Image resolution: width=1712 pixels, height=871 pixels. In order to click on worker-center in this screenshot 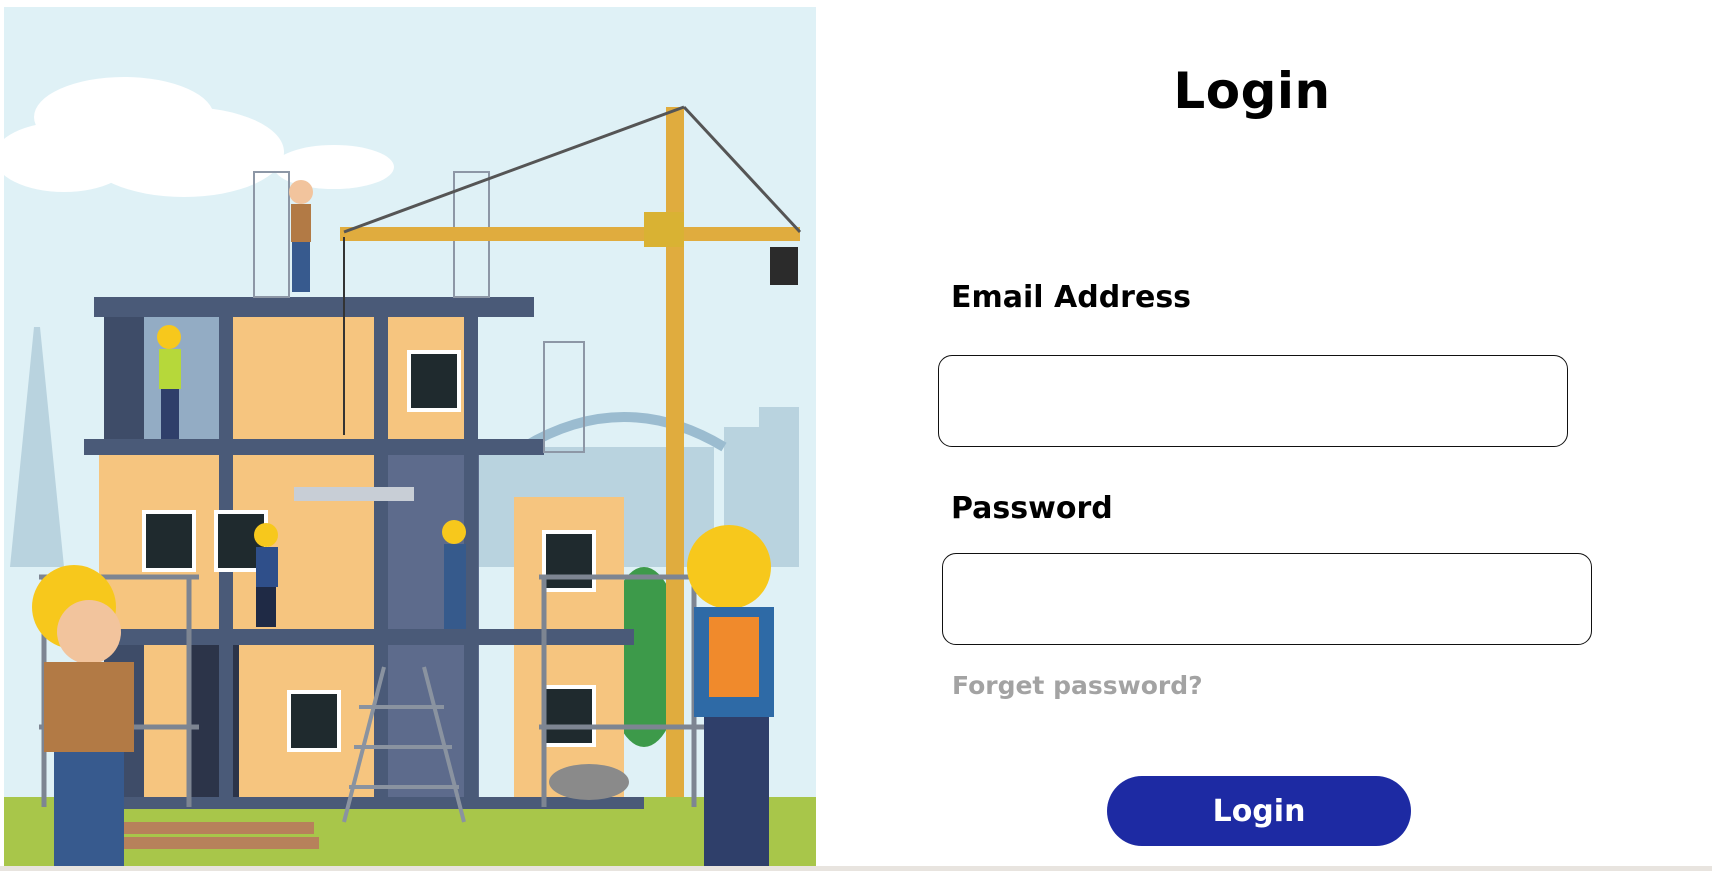, I will do `click(454, 574)`.